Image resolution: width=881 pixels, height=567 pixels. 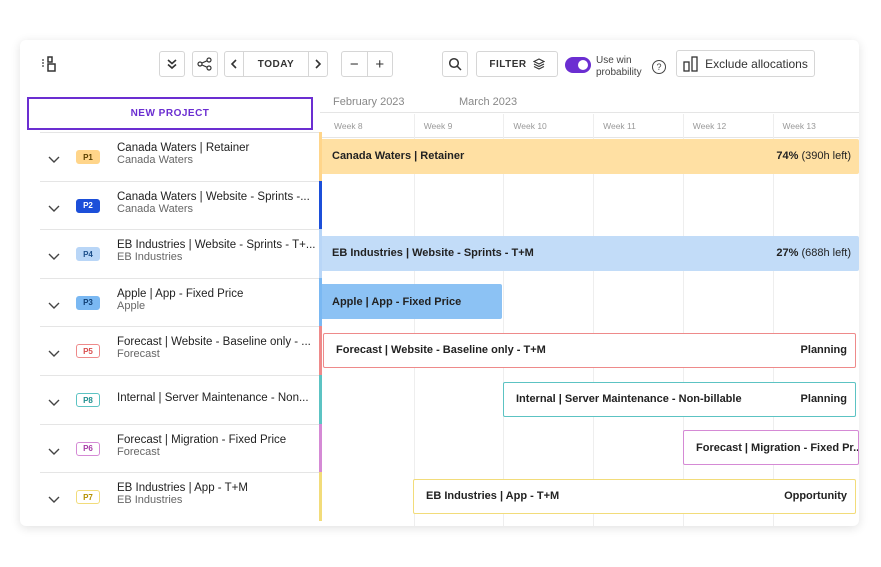 What do you see at coordinates (824, 253) in the screenshot?
I see `bar-hours-left: (688h left)` at bounding box center [824, 253].